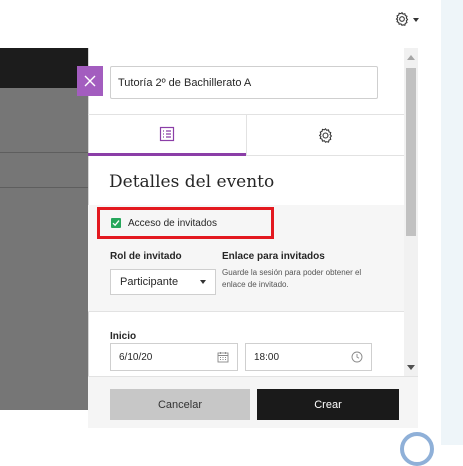  I want to click on background-header, so click(44, 68).